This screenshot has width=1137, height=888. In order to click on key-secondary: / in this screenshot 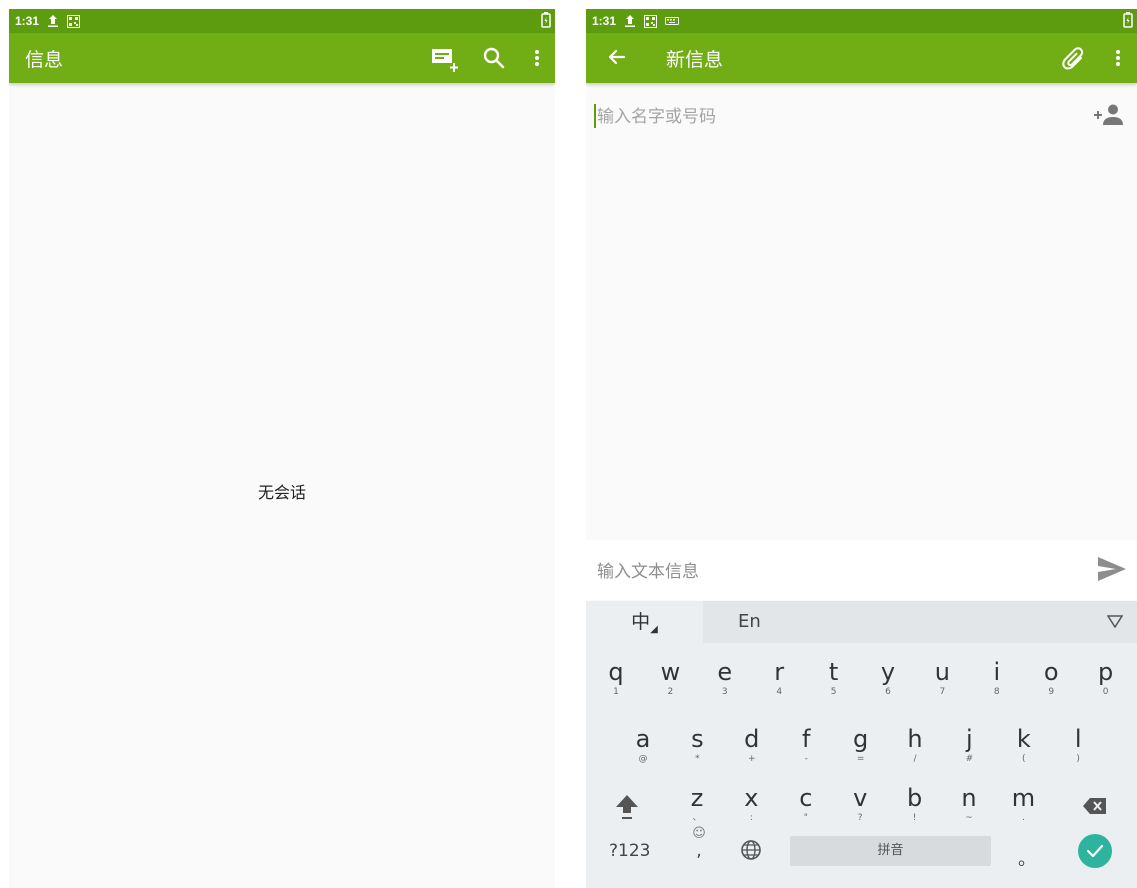, I will do `click(915, 759)`.